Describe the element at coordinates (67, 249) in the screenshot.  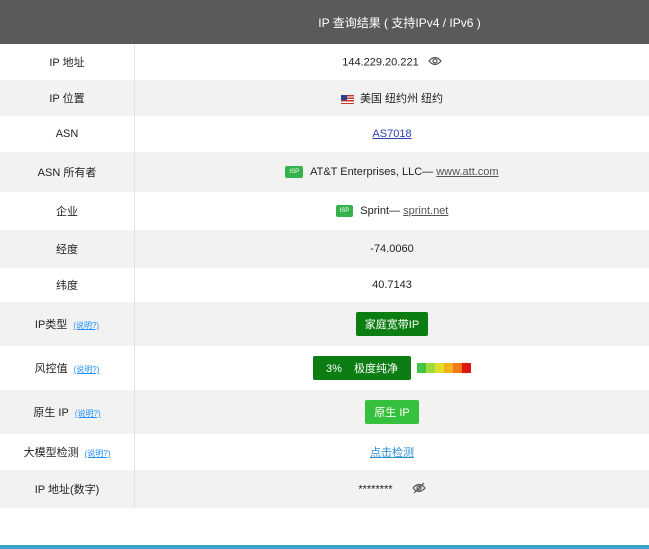
I see `row-label: 经度` at that location.